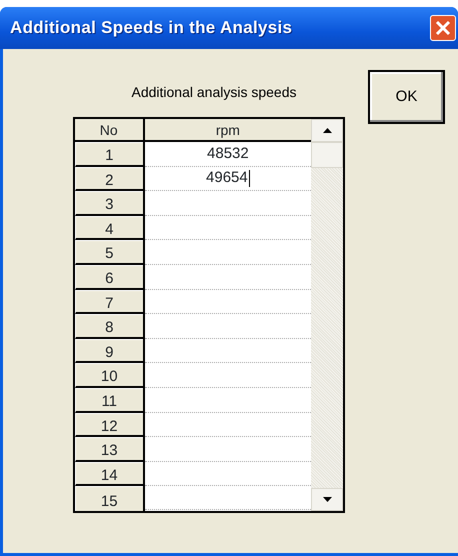  I want to click on row-header: 9, so click(108, 351).